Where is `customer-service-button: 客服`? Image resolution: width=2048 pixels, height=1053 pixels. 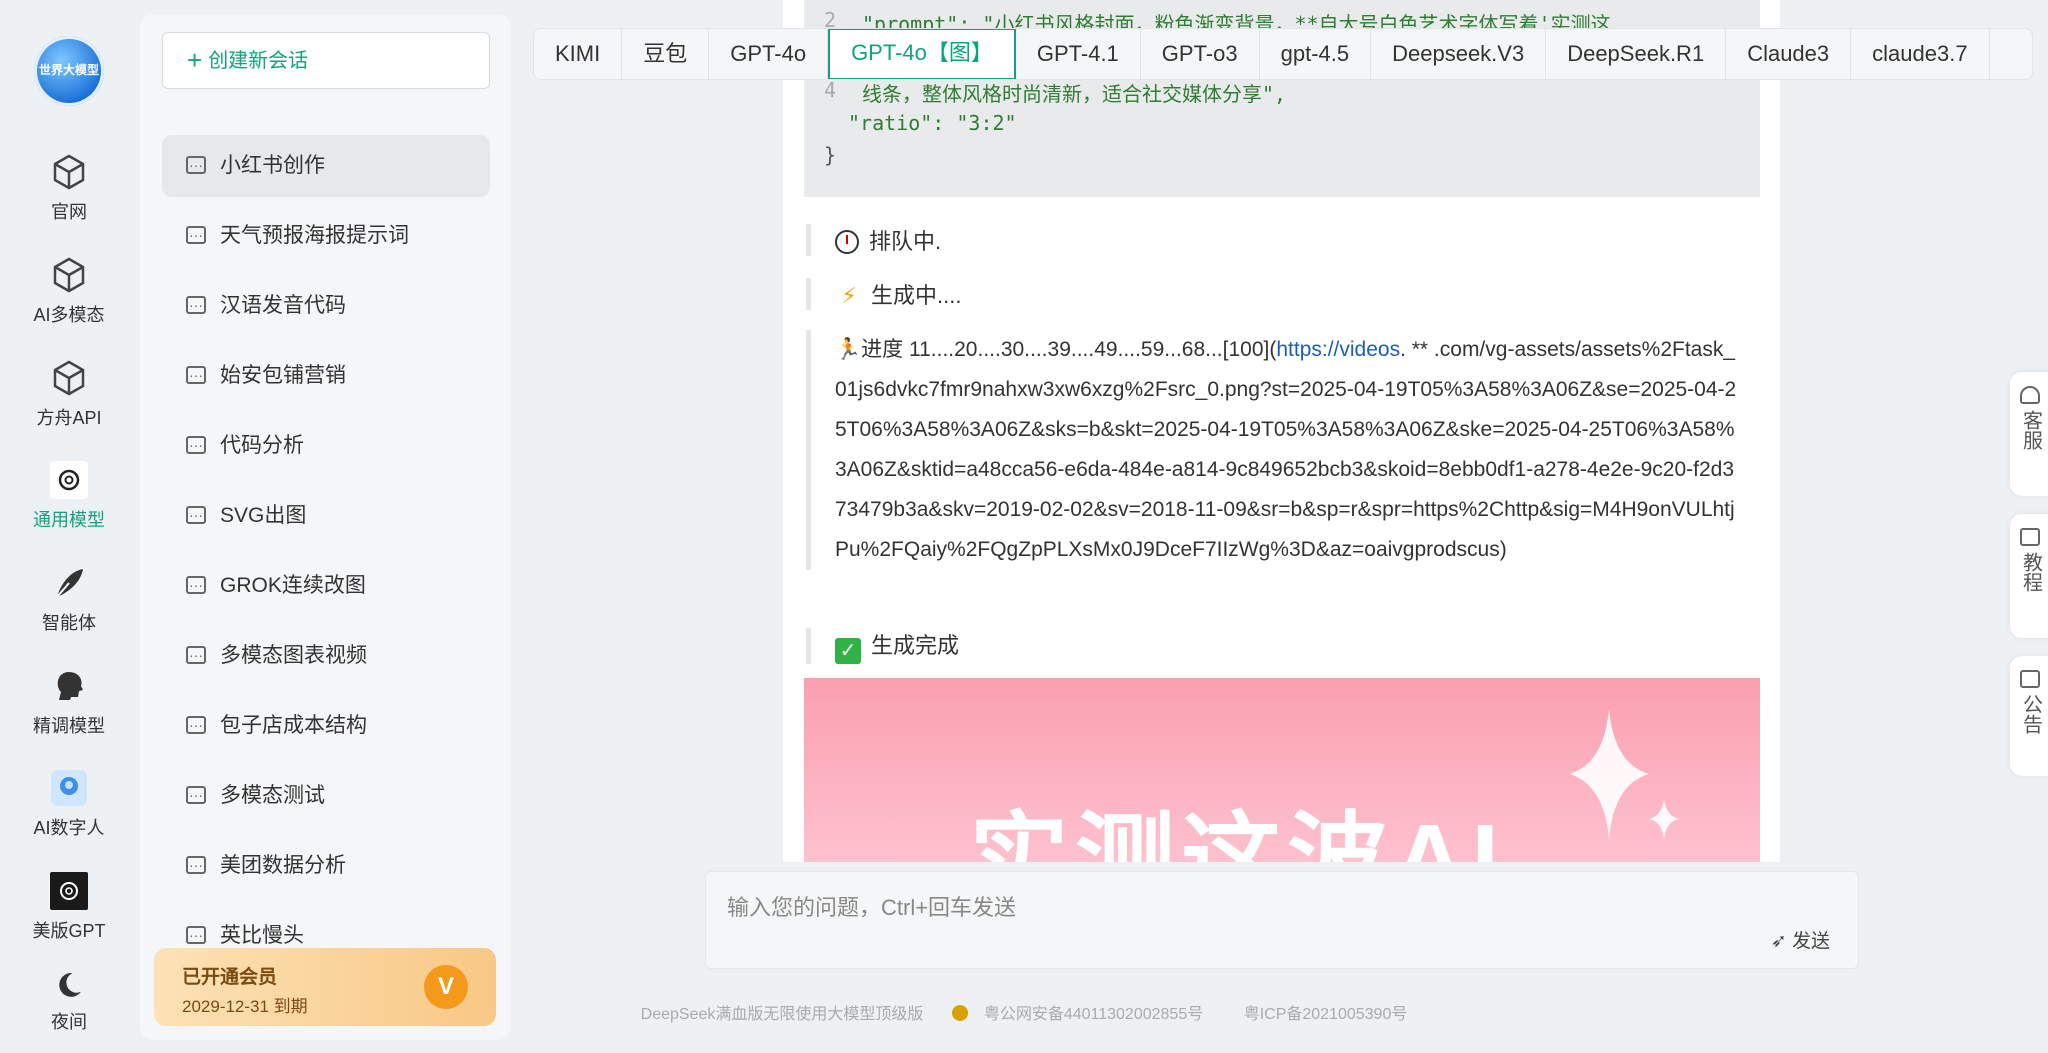
customer-service-button: 客服 is located at coordinates (2029, 434).